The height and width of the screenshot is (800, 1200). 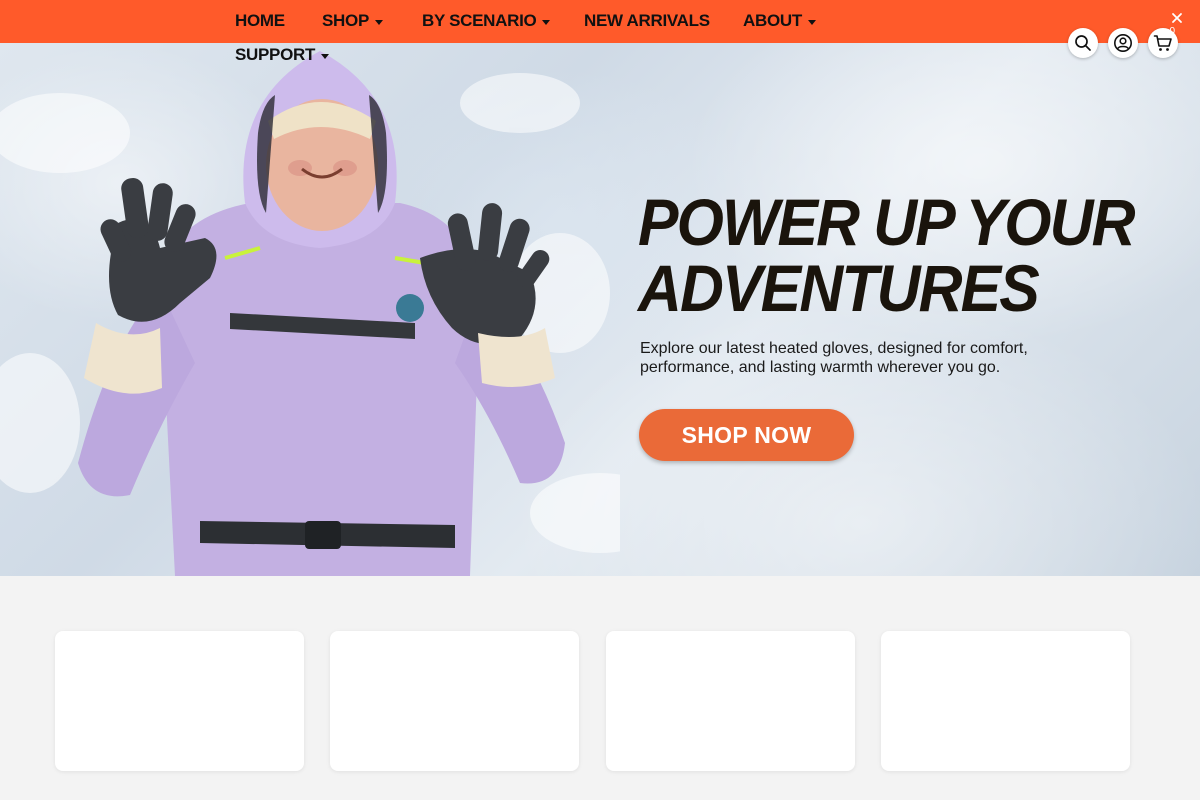 What do you see at coordinates (886, 222) in the screenshot?
I see `hero-title-line-1: POWER UP YOUR` at bounding box center [886, 222].